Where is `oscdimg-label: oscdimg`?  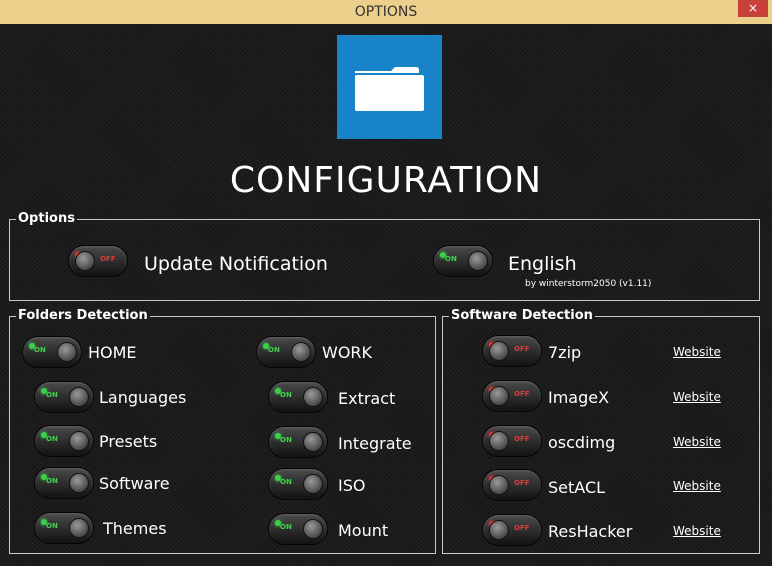
oscdimg-label: oscdimg is located at coordinates (582, 442).